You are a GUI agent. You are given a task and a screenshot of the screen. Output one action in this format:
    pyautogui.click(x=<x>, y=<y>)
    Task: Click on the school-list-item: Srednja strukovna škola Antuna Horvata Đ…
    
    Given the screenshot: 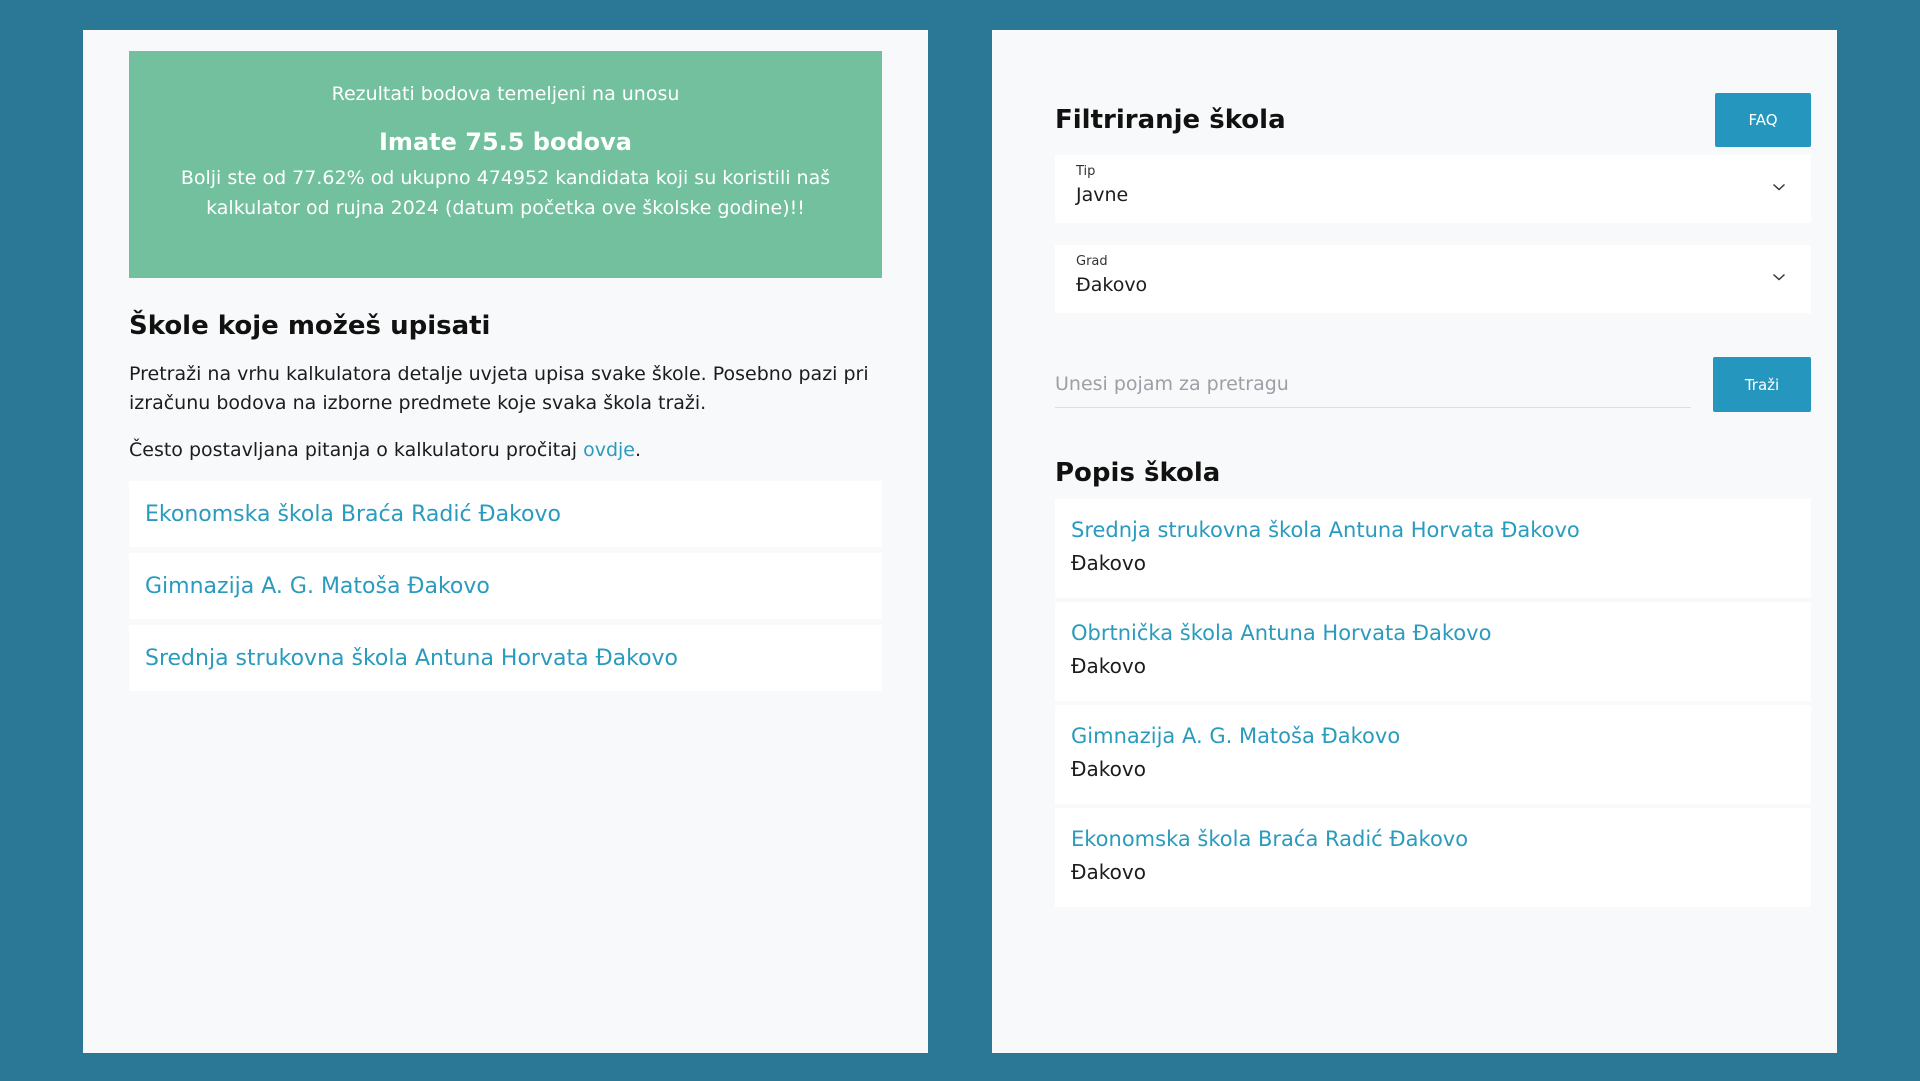 What is the action you would take?
    pyautogui.click(x=1433, y=548)
    